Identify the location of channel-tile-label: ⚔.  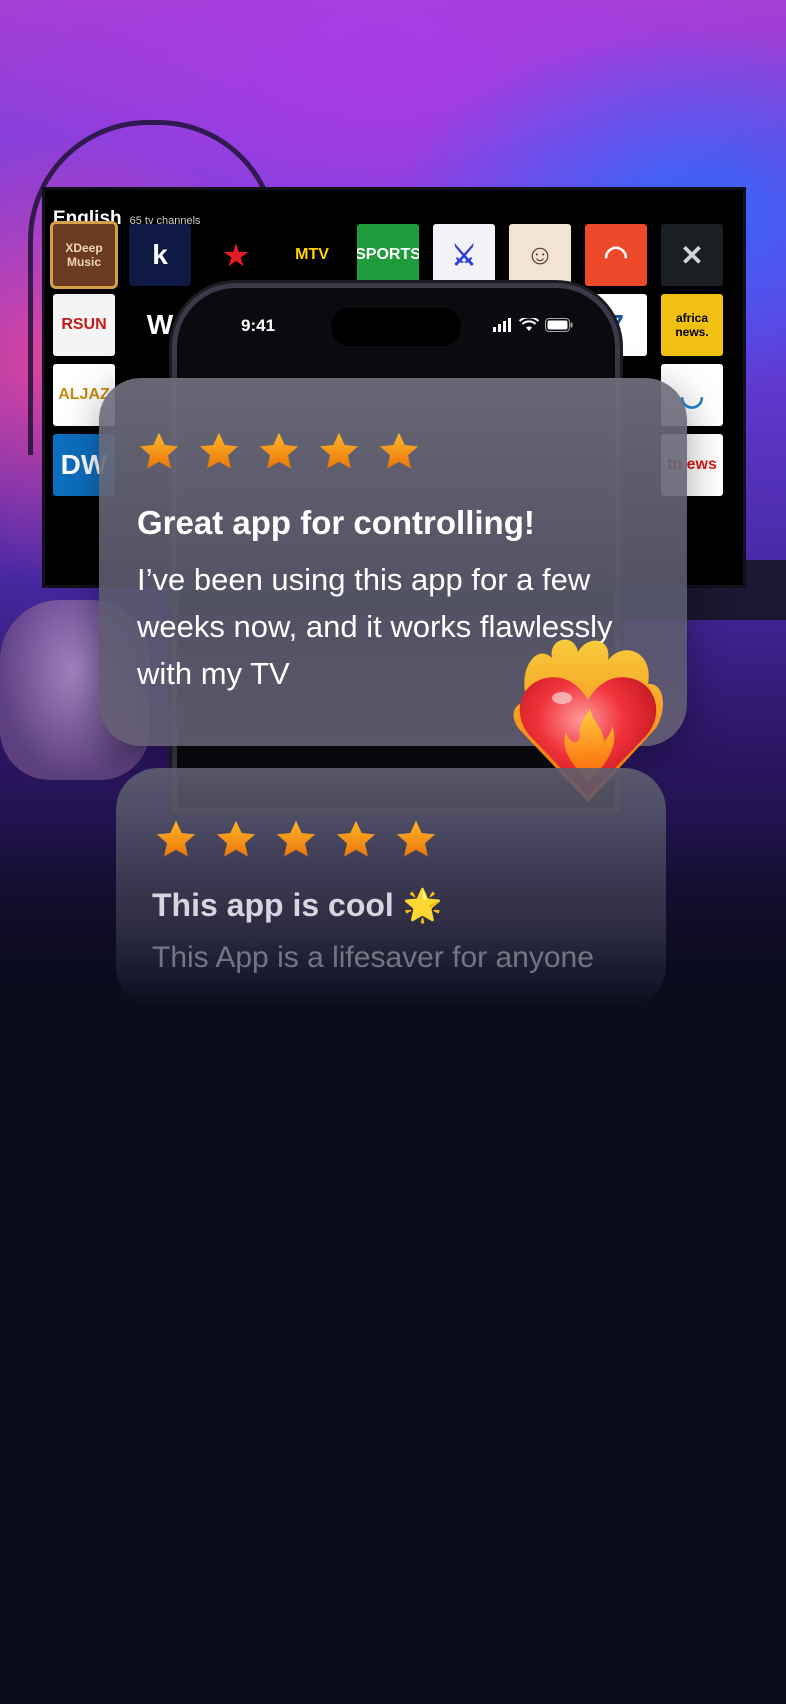
(464, 255).